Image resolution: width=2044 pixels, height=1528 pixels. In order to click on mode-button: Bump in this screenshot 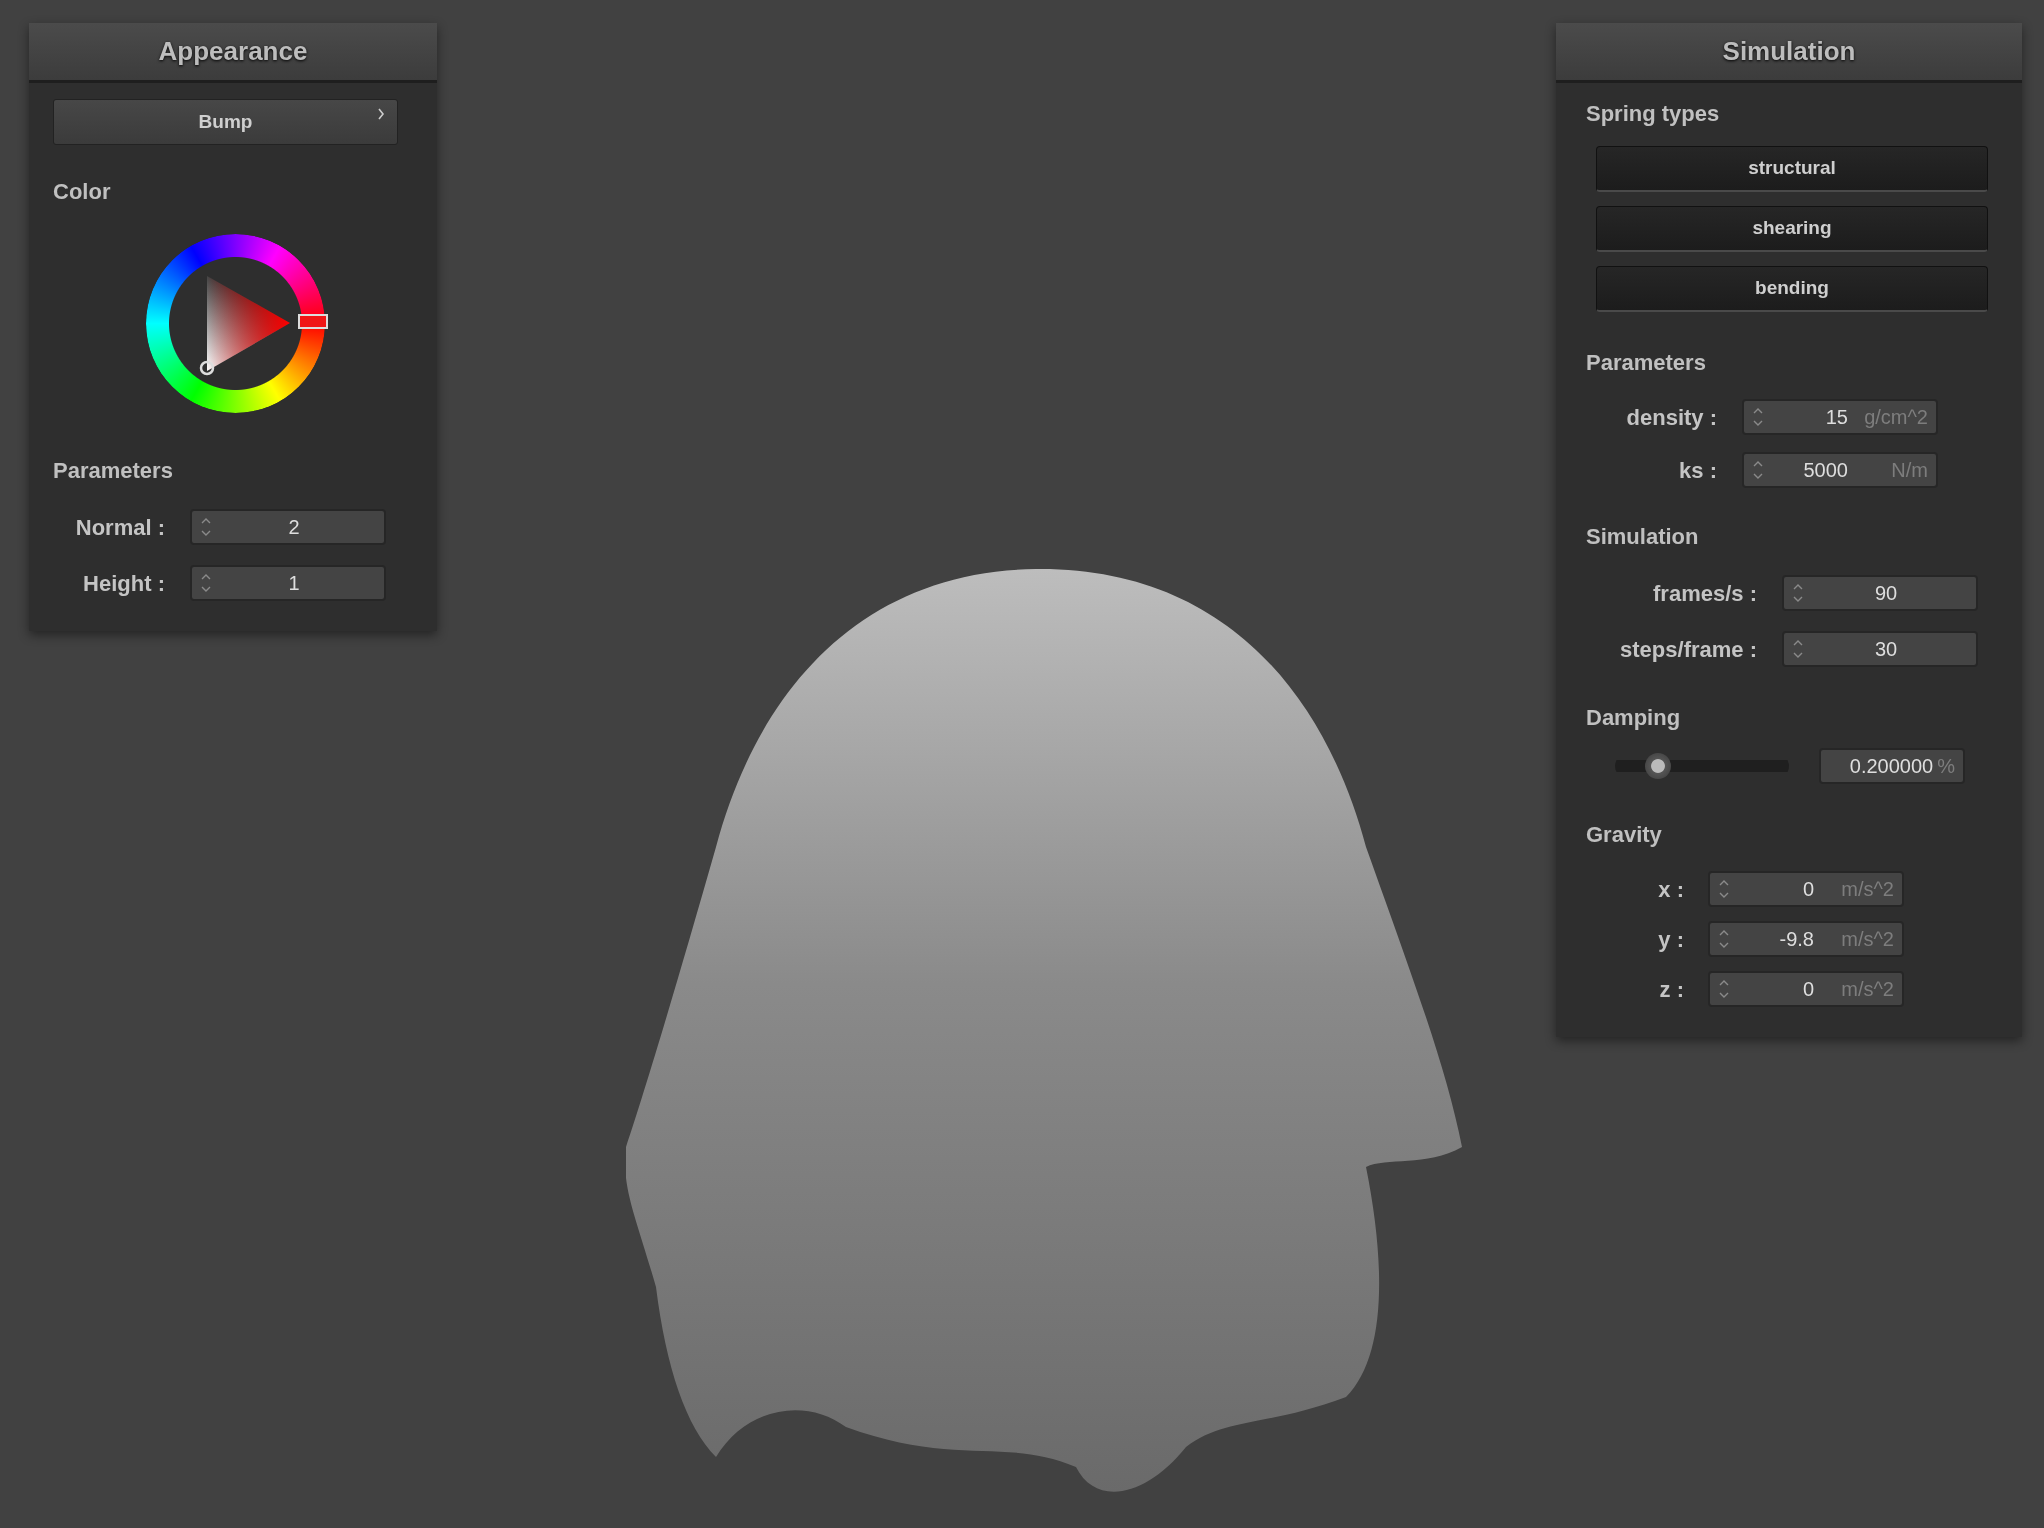, I will do `click(225, 122)`.